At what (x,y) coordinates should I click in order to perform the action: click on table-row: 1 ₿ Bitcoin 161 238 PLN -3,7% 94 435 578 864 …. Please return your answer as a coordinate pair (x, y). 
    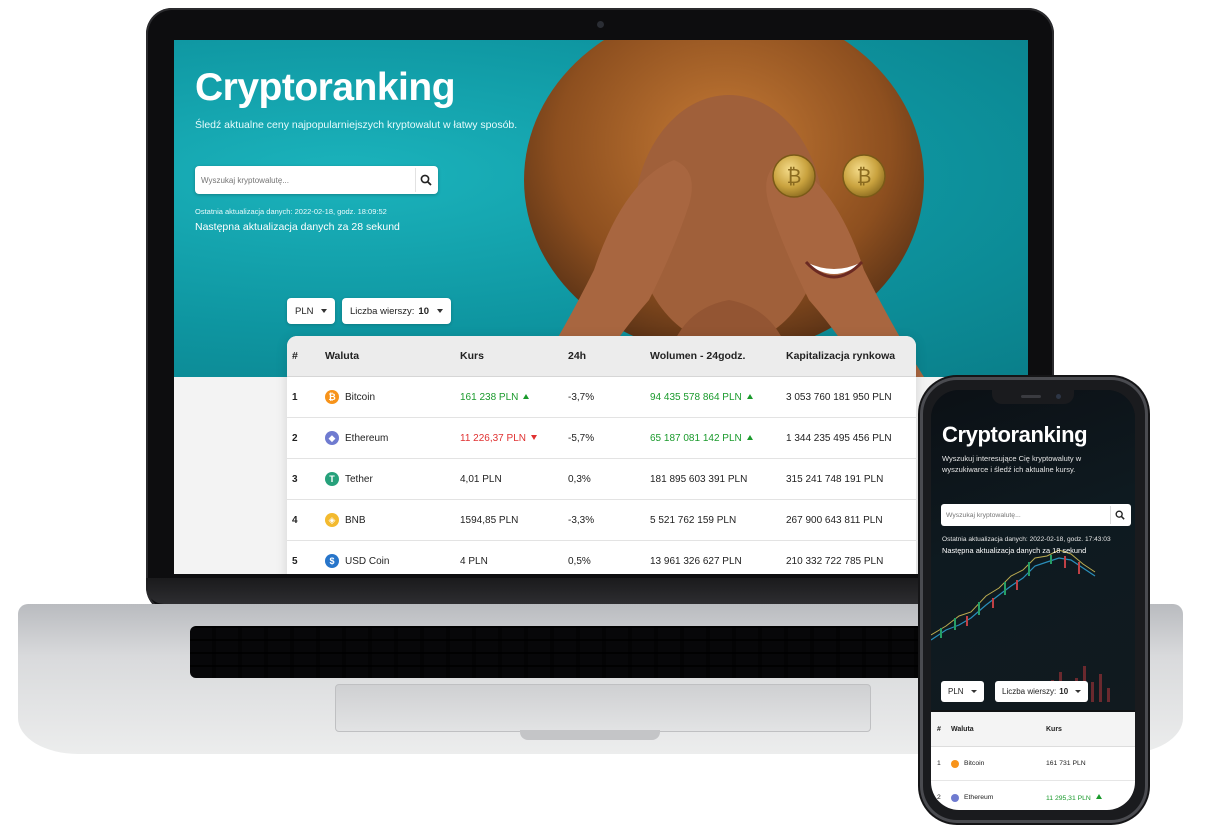
    Looking at the image, I should click on (601, 397).